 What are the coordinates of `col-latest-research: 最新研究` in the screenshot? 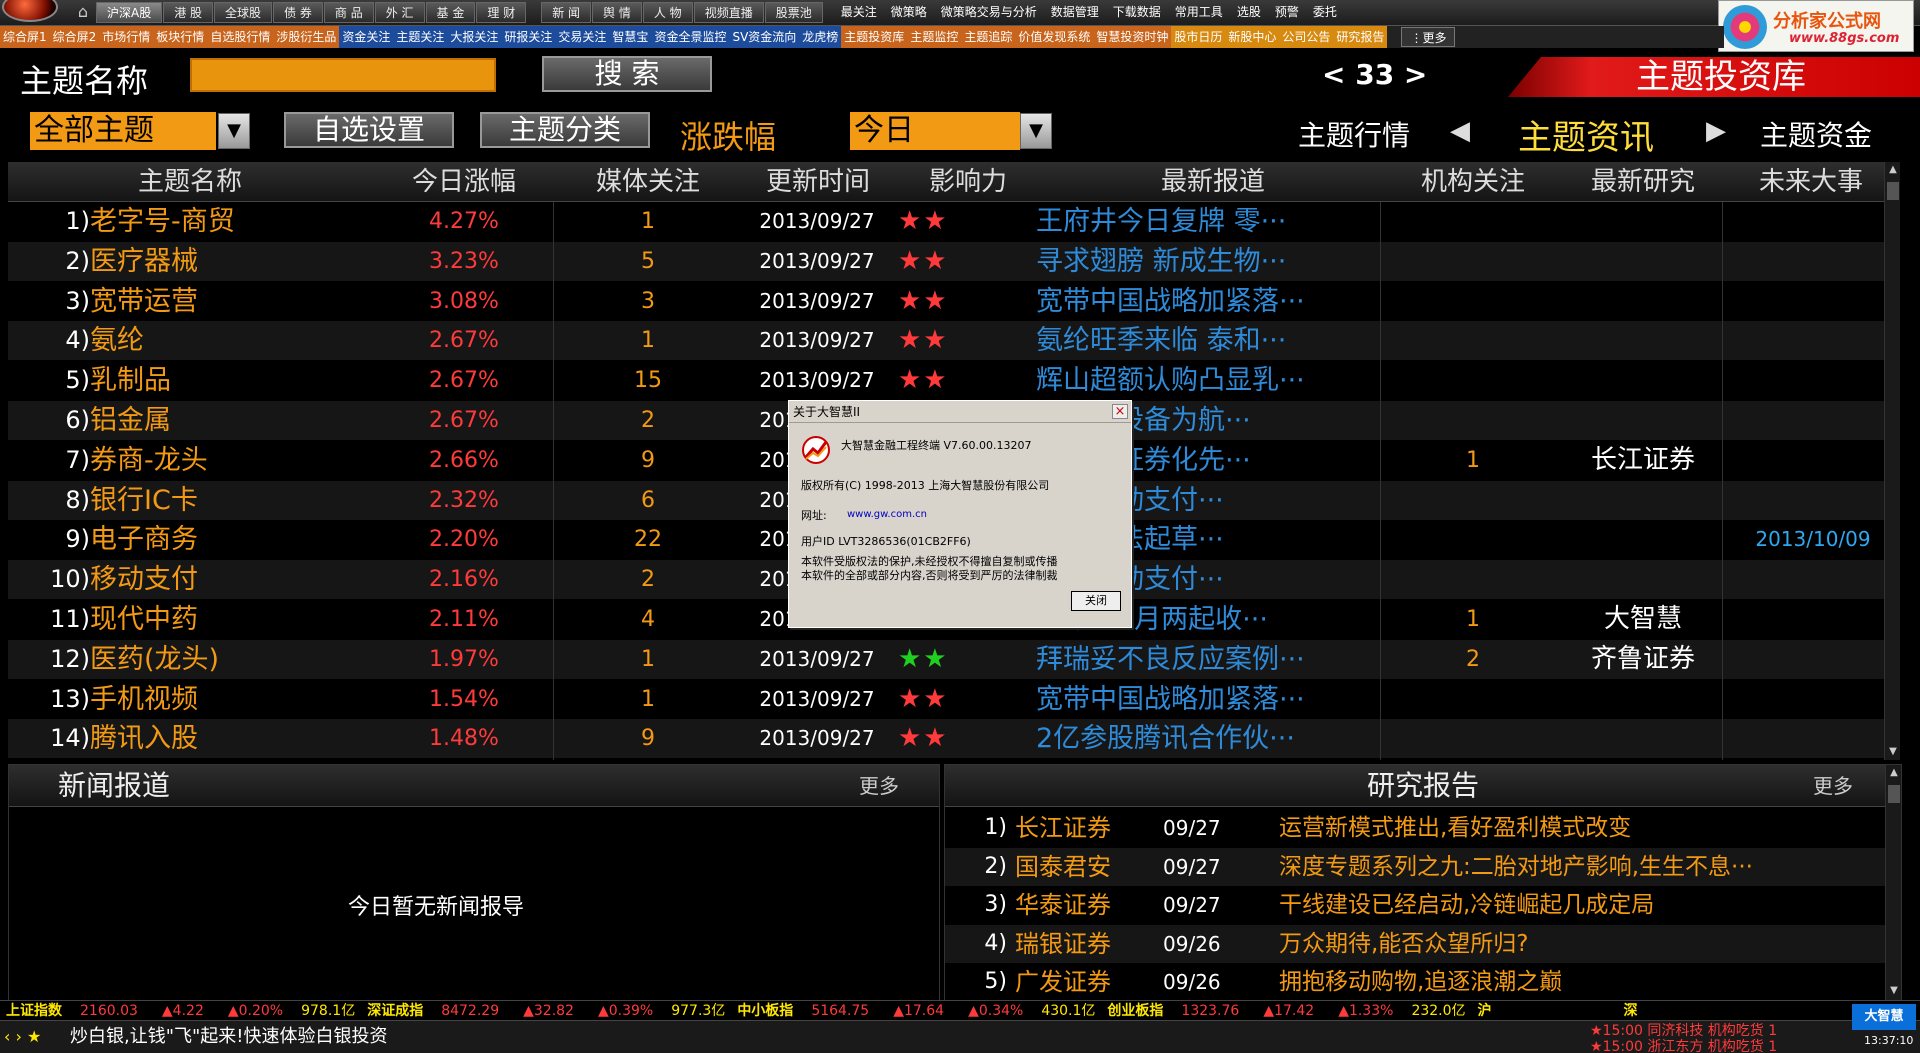 It's located at (1643, 182).